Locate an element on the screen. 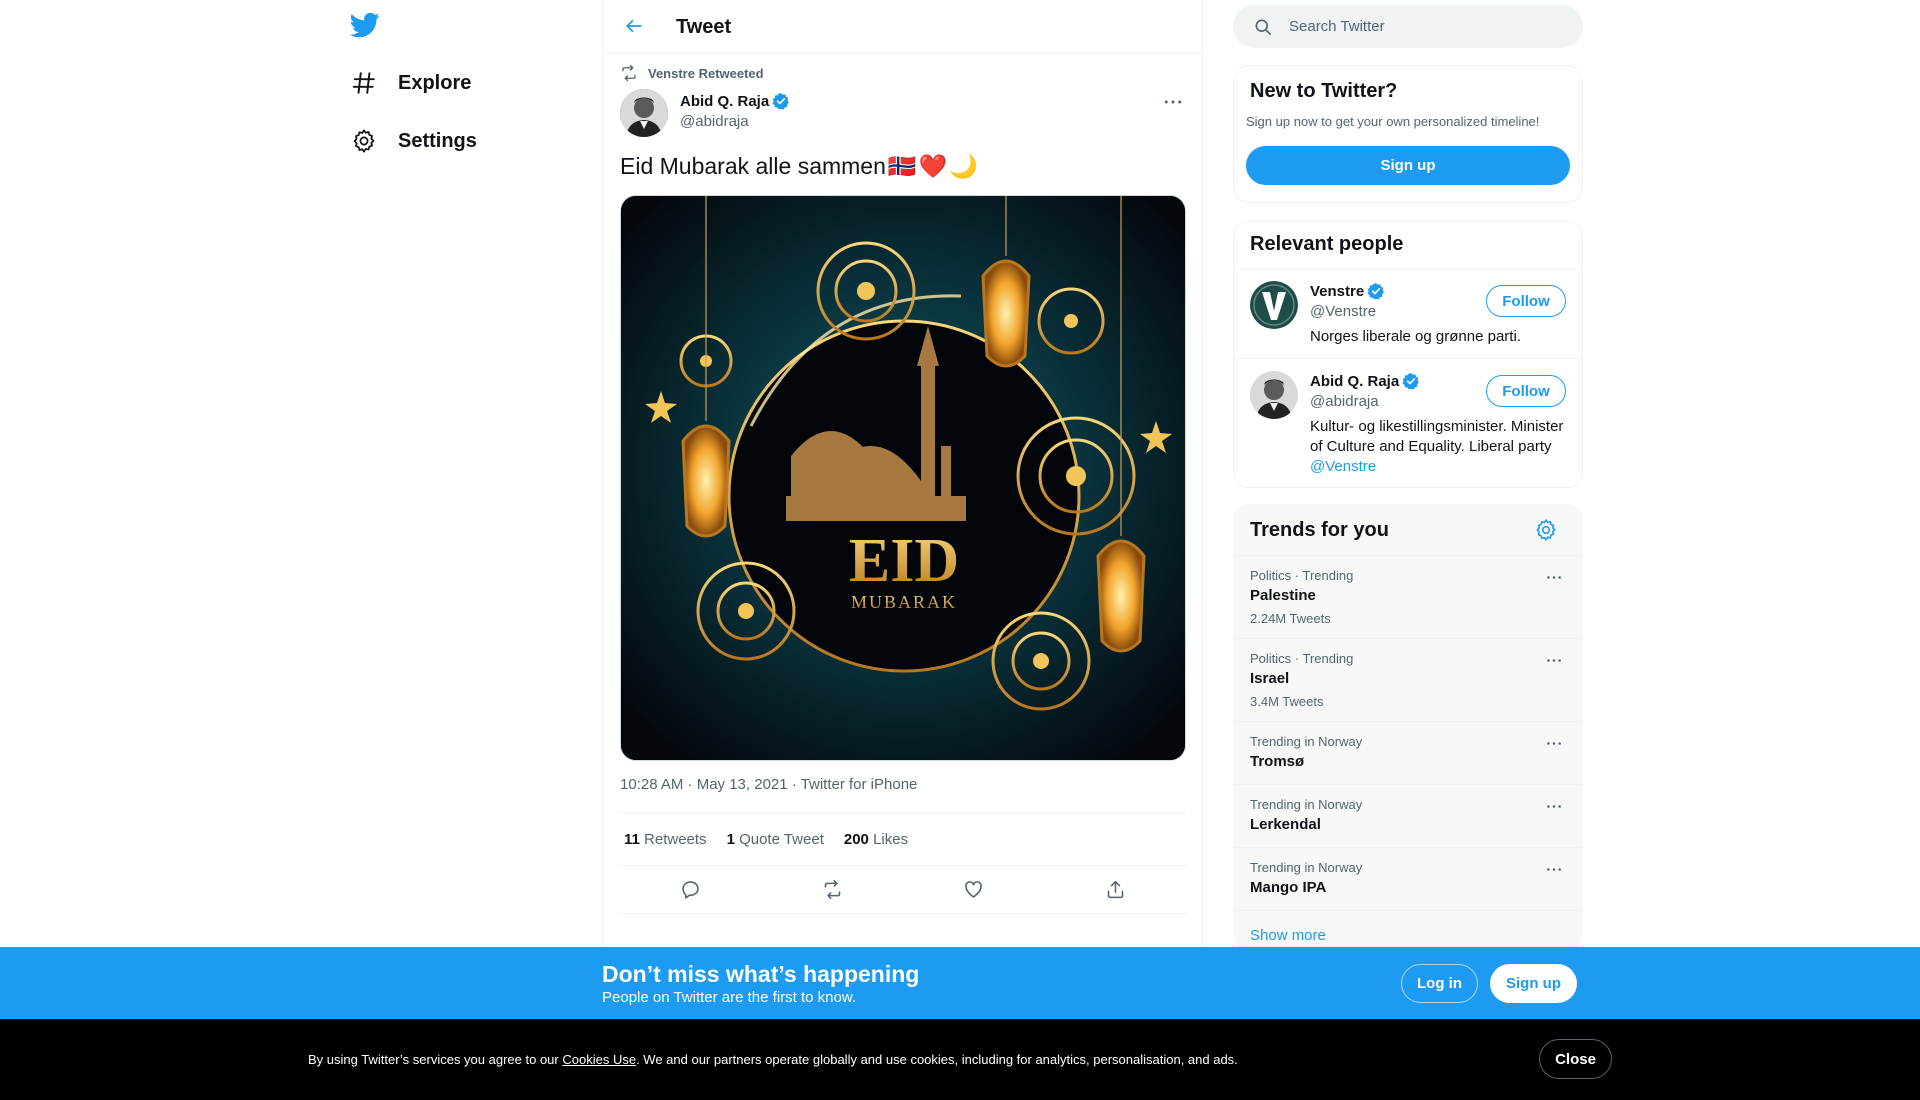  search-input is located at coordinates (1419, 26).